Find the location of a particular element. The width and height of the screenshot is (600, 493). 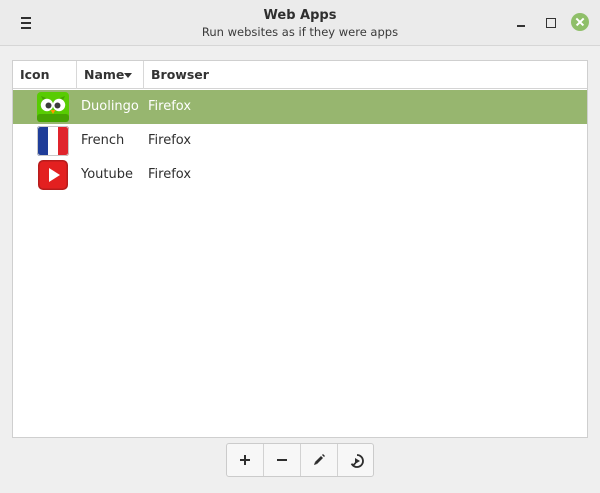

app-name: Youtube is located at coordinates (107, 174).